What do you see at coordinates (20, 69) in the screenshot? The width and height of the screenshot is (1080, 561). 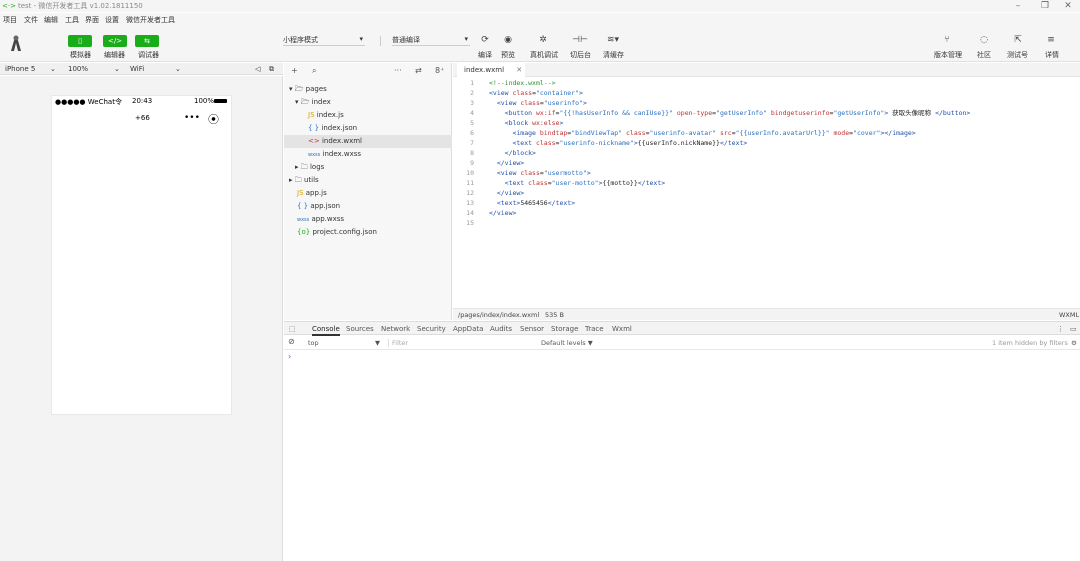 I see `device-select: iPhone 5` at bounding box center [20, 69].